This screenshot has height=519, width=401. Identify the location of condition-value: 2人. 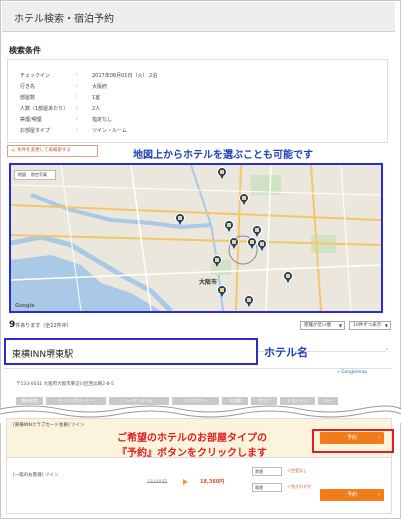
(96, 109).